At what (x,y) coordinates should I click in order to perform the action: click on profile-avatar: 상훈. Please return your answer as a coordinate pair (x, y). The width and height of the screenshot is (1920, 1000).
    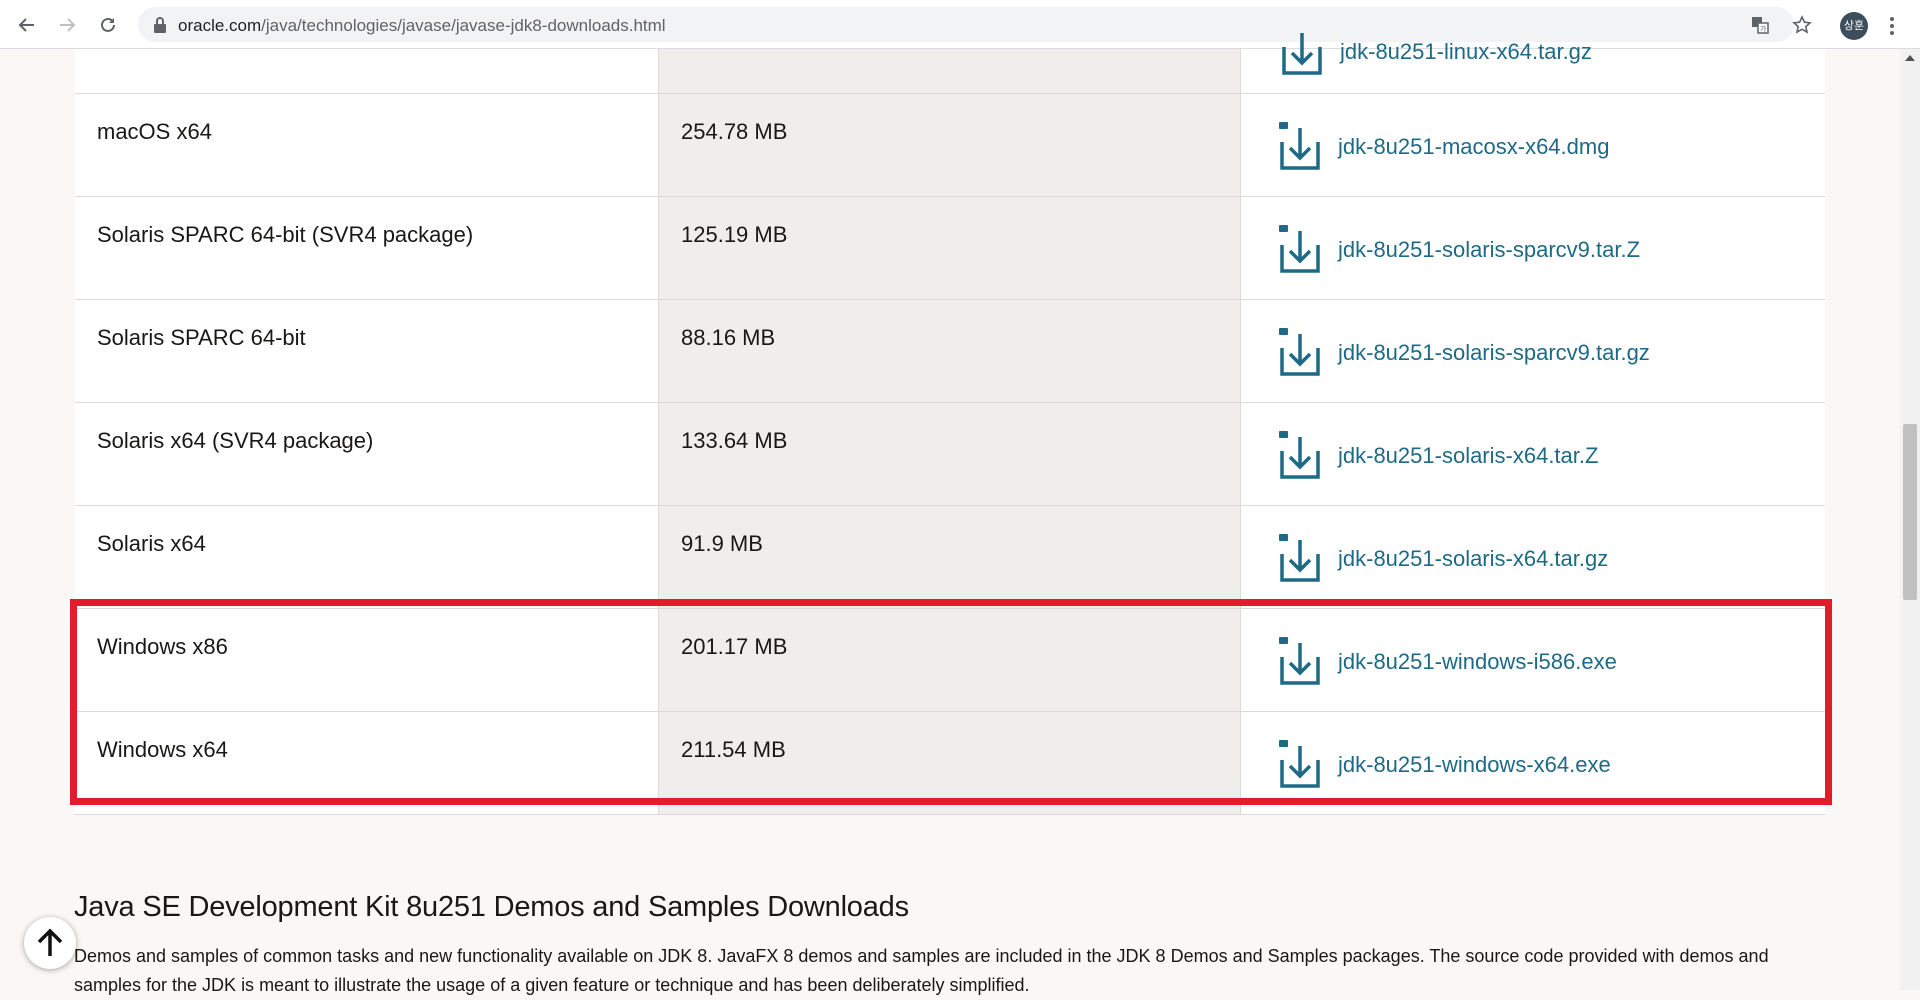
    Looking at the image, I should click on (1854, 26).